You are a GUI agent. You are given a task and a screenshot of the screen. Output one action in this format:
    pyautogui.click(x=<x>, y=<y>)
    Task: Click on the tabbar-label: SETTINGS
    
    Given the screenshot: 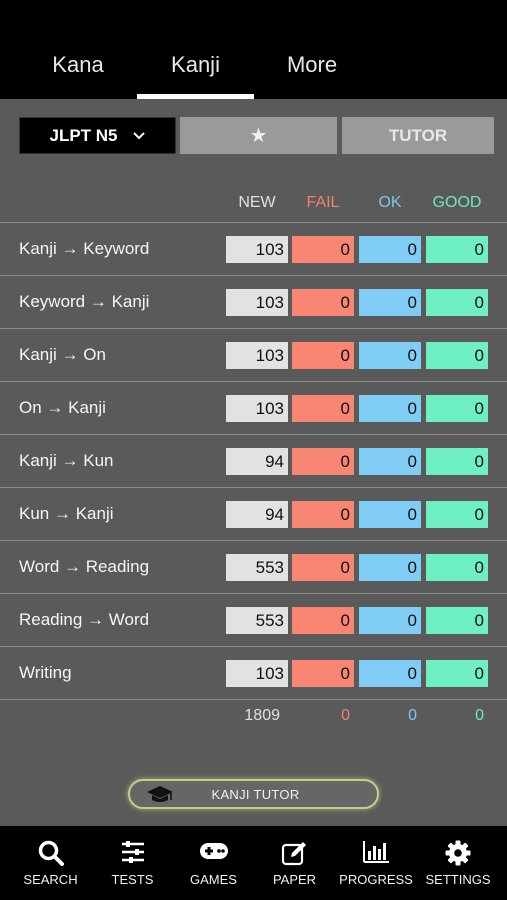 What is the action you would take?
    pyautogui.click(x=458, y=879)
    